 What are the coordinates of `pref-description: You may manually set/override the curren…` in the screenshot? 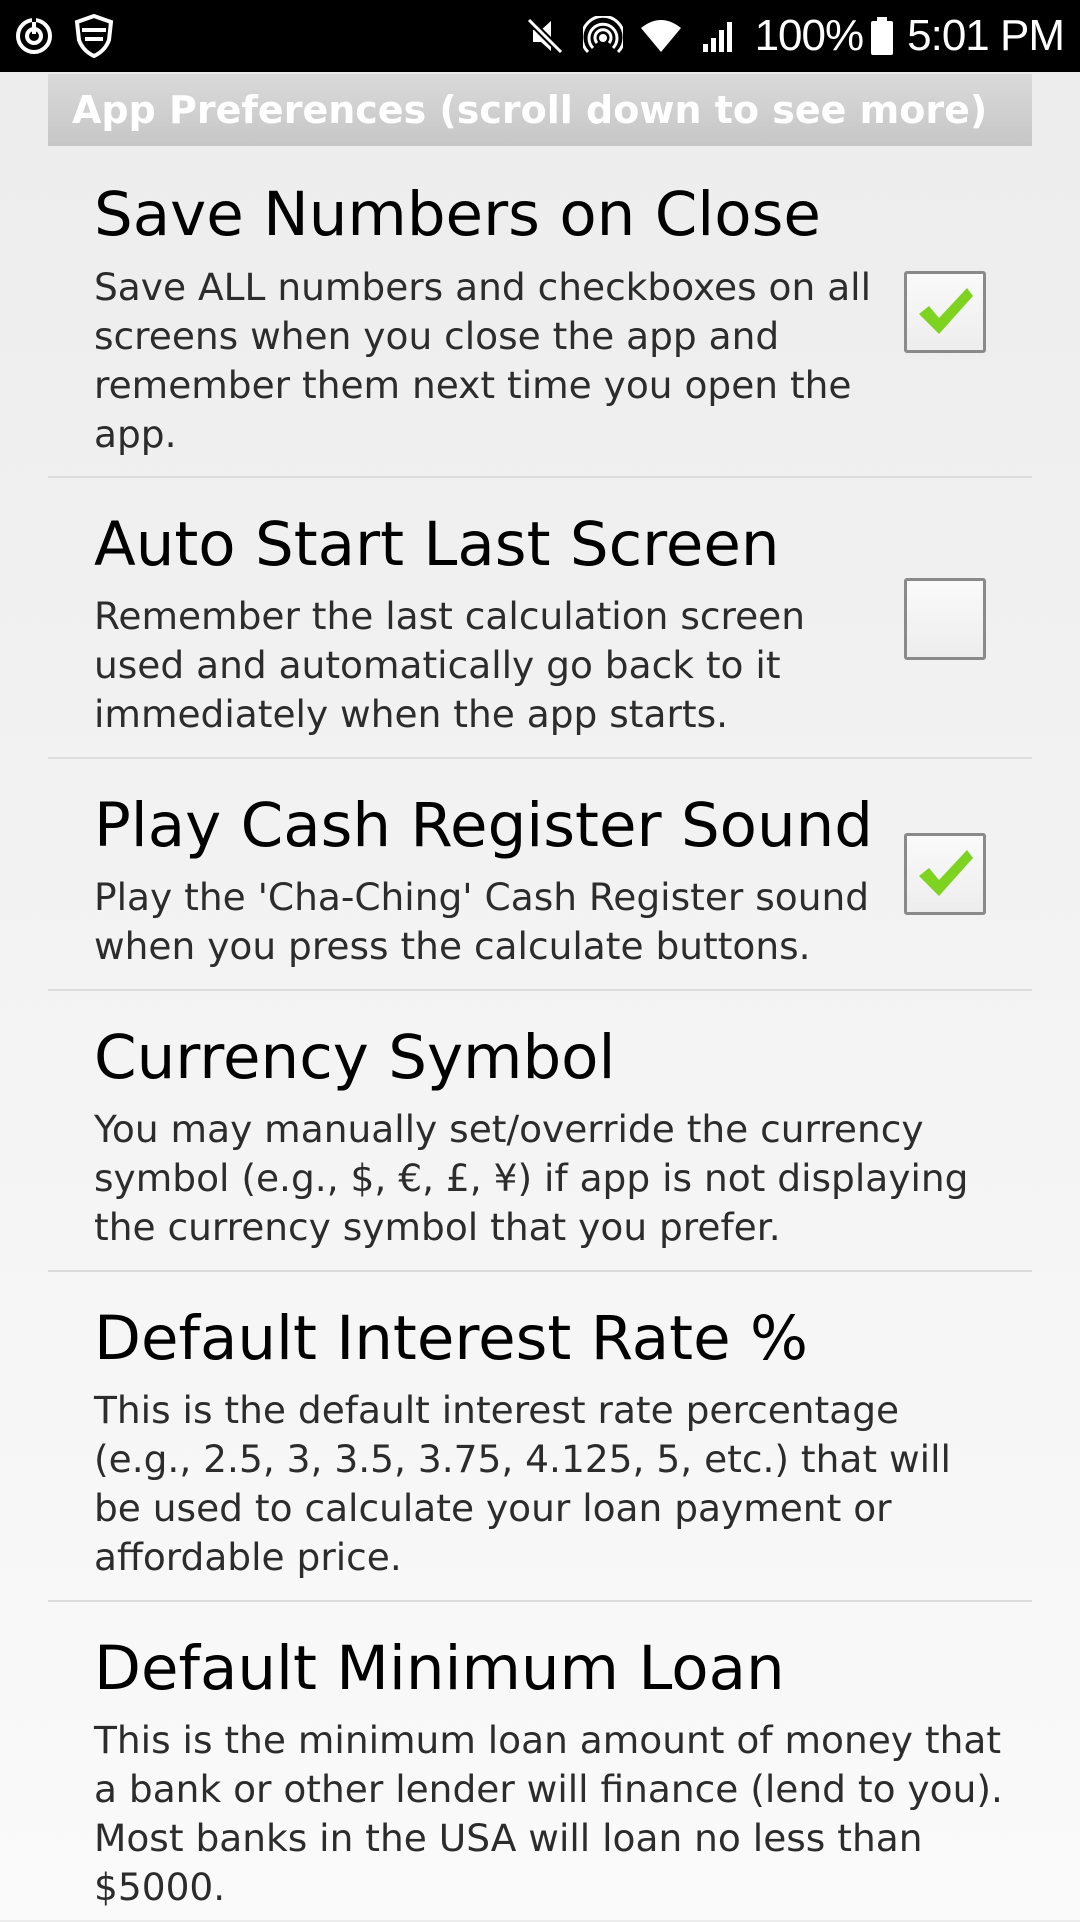 It's located at (531, 1178).